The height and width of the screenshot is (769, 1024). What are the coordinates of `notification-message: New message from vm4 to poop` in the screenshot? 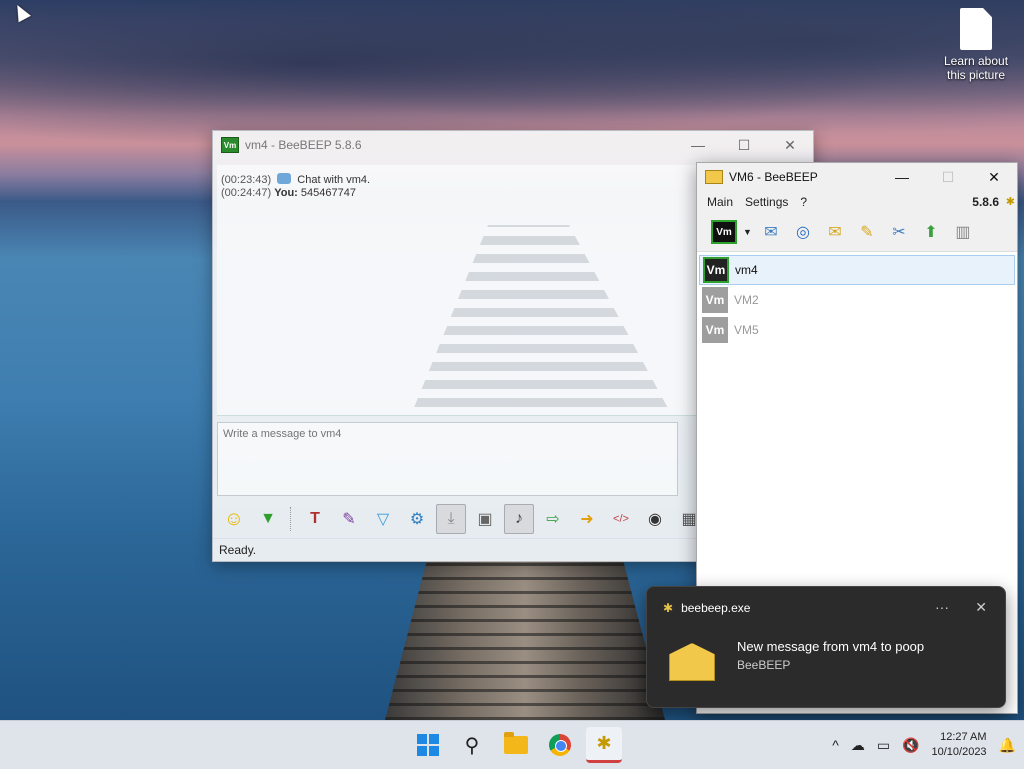 It's located at (831, 646).